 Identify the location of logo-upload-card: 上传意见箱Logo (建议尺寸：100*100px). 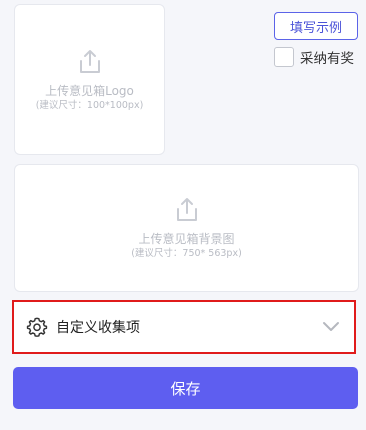
(89, 79).